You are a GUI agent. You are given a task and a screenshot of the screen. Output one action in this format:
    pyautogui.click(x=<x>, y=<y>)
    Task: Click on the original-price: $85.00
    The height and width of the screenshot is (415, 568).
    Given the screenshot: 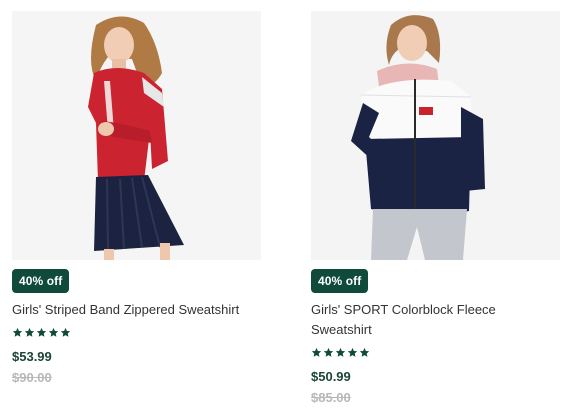 What is the action you would take?
    pyautogui.click(x=331, y=397)
    